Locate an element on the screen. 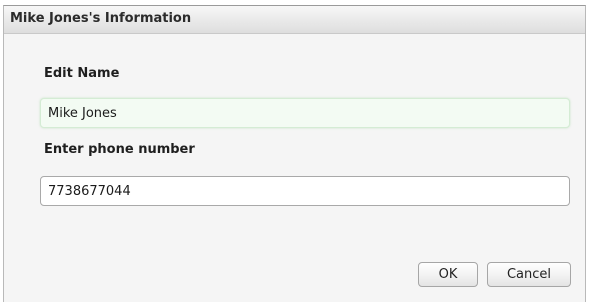  ok-button: OK is located at coordinates (448, 274).